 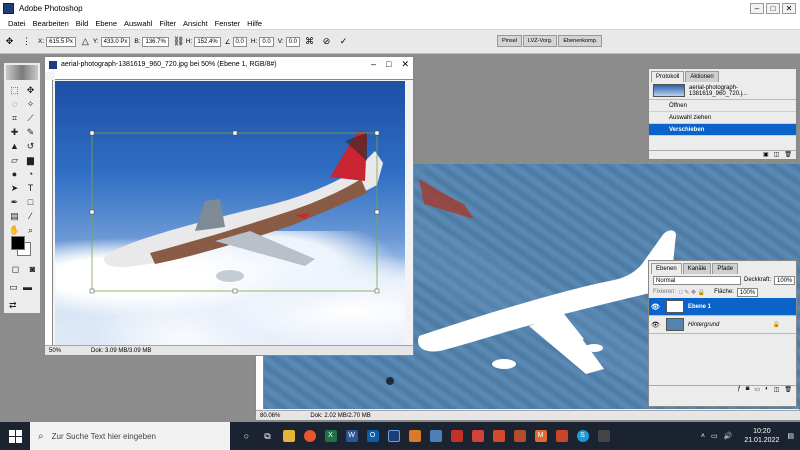 What do you see at coordinates (414, 436) in the screenshot?
I see `paint-icon` at bounding box center [414, 436].